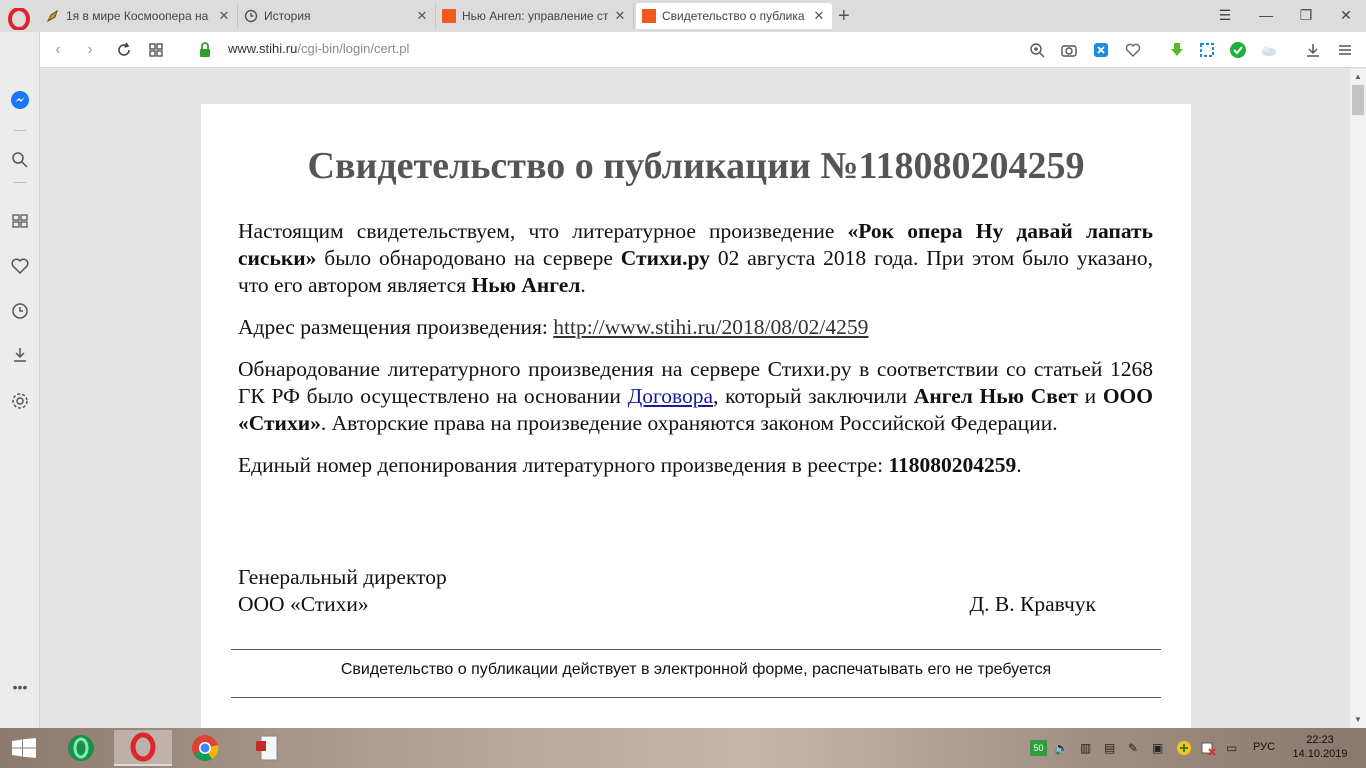 This screenshot has height=768, width=1366. What do you see at coordinates (1306, 15) in the screenshot?
I see `restore-icon: ❐` at bounding box center [1306, 15].